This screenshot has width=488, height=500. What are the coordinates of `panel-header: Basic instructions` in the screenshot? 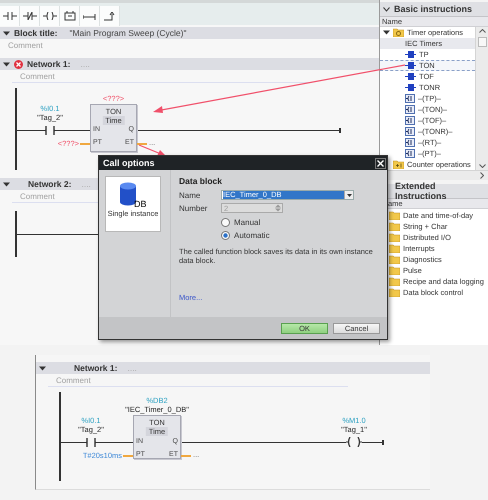 It's located at (434, 9).